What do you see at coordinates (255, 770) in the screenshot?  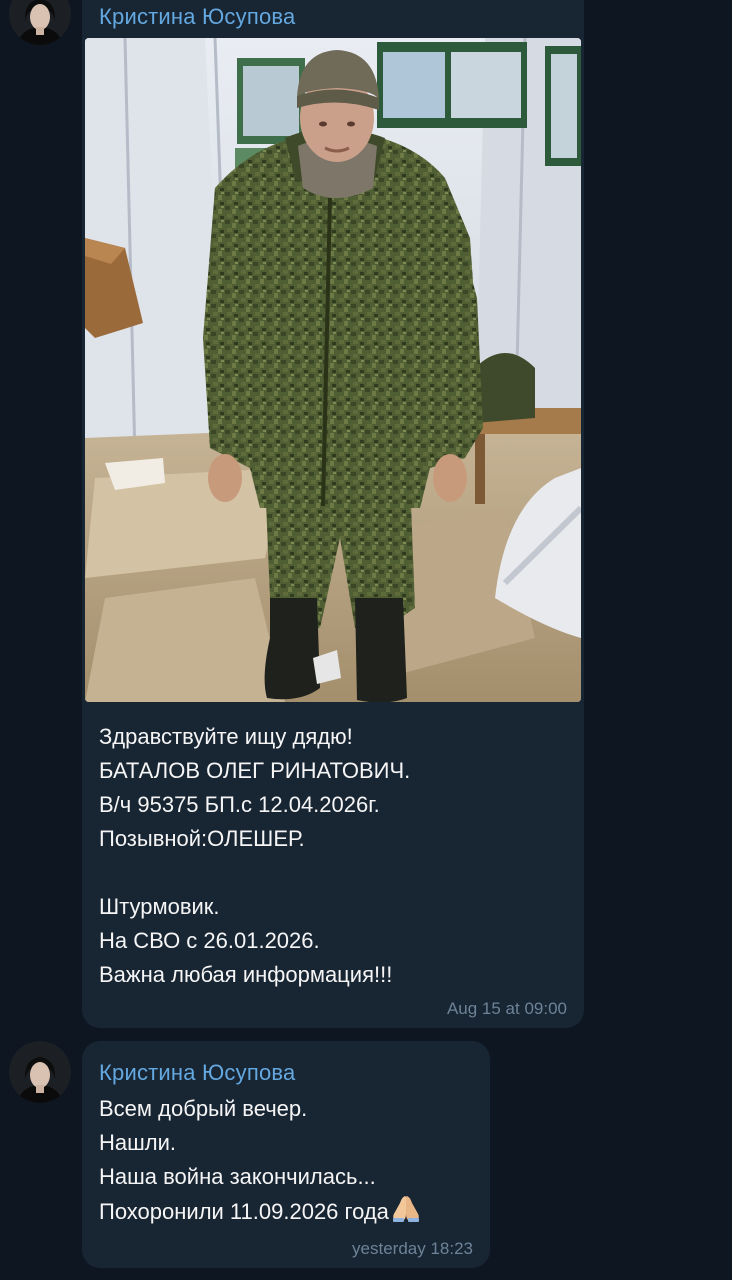 I see `message-line: БАТАЛОВ ОЛЕГ РИНАТОВИЧ.` at bounding box center [255, 770].